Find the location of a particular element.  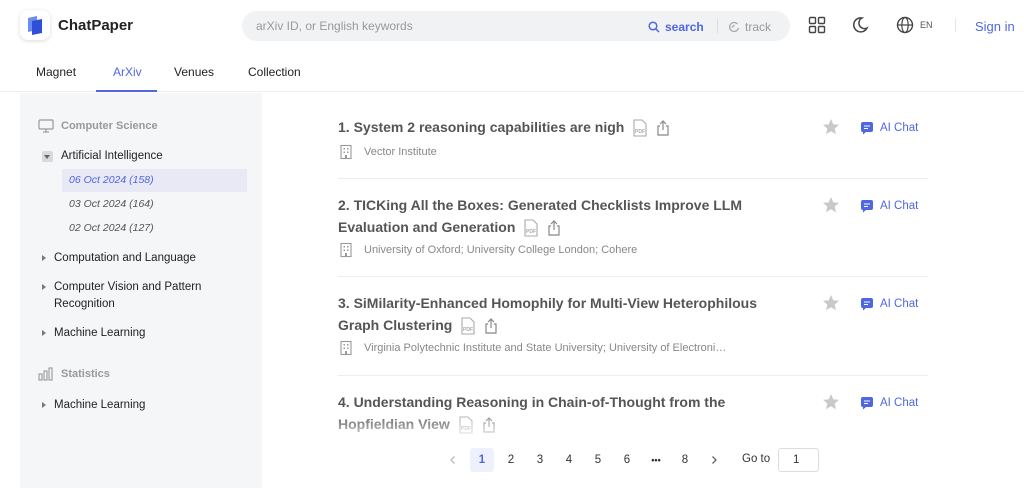

tab-magnet: Magnet is located at coordinates (56, 72).